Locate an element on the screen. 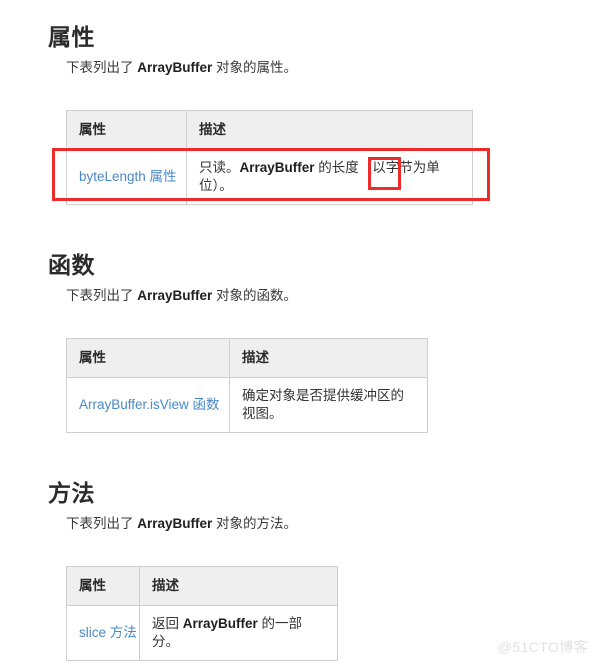 The height and width of the screenshot is (666, 600). cell-description: 返回 ArrayBuffer 的一部分。 is located at coordinates (238, 633).